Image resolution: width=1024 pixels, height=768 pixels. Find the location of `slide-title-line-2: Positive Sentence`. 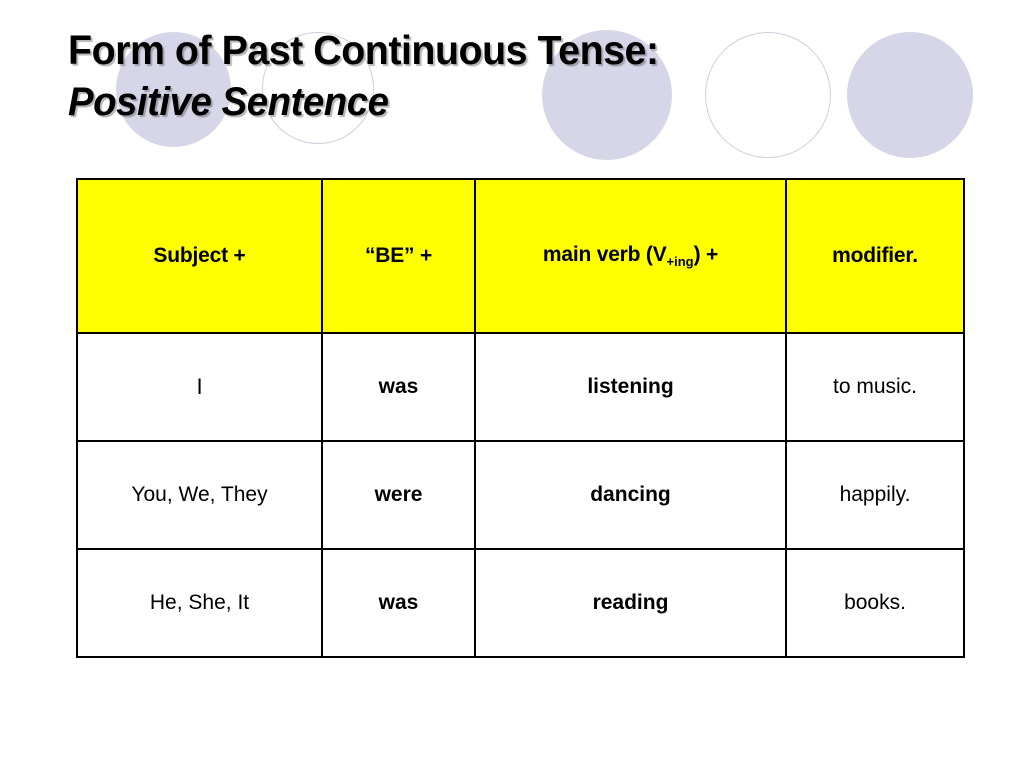

slide-title-line-2: Positive Sentence is located at coordinates (228, 102).